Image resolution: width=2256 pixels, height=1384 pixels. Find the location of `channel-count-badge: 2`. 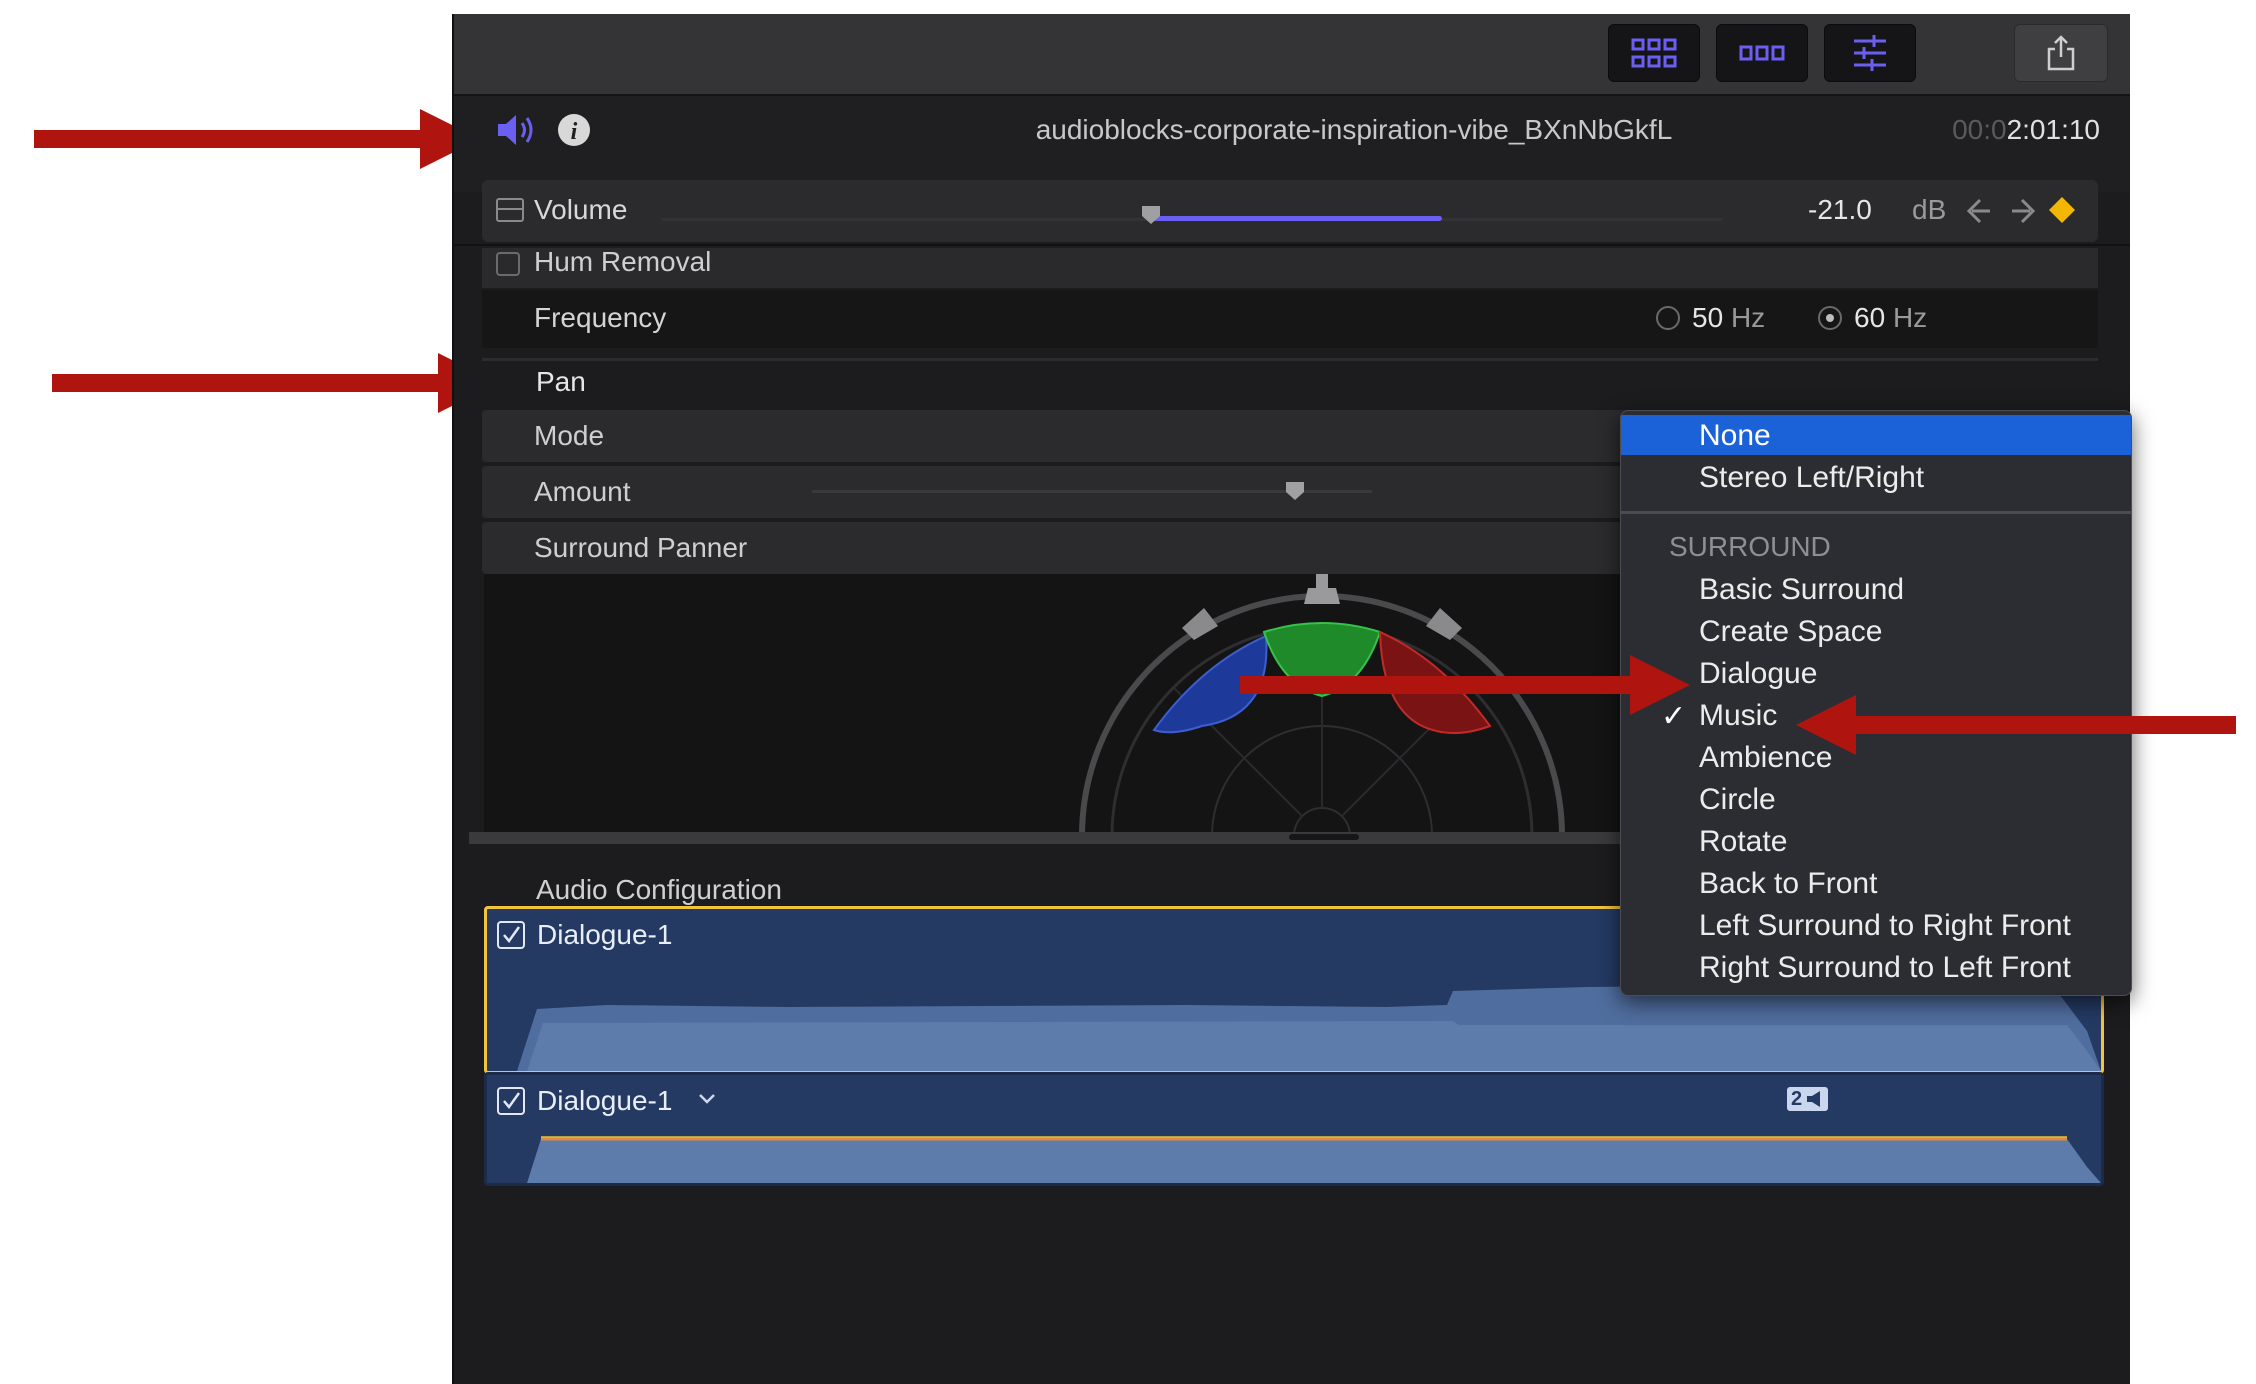

channel-count-badge: 2 is located at coordinates (1808, 1099).